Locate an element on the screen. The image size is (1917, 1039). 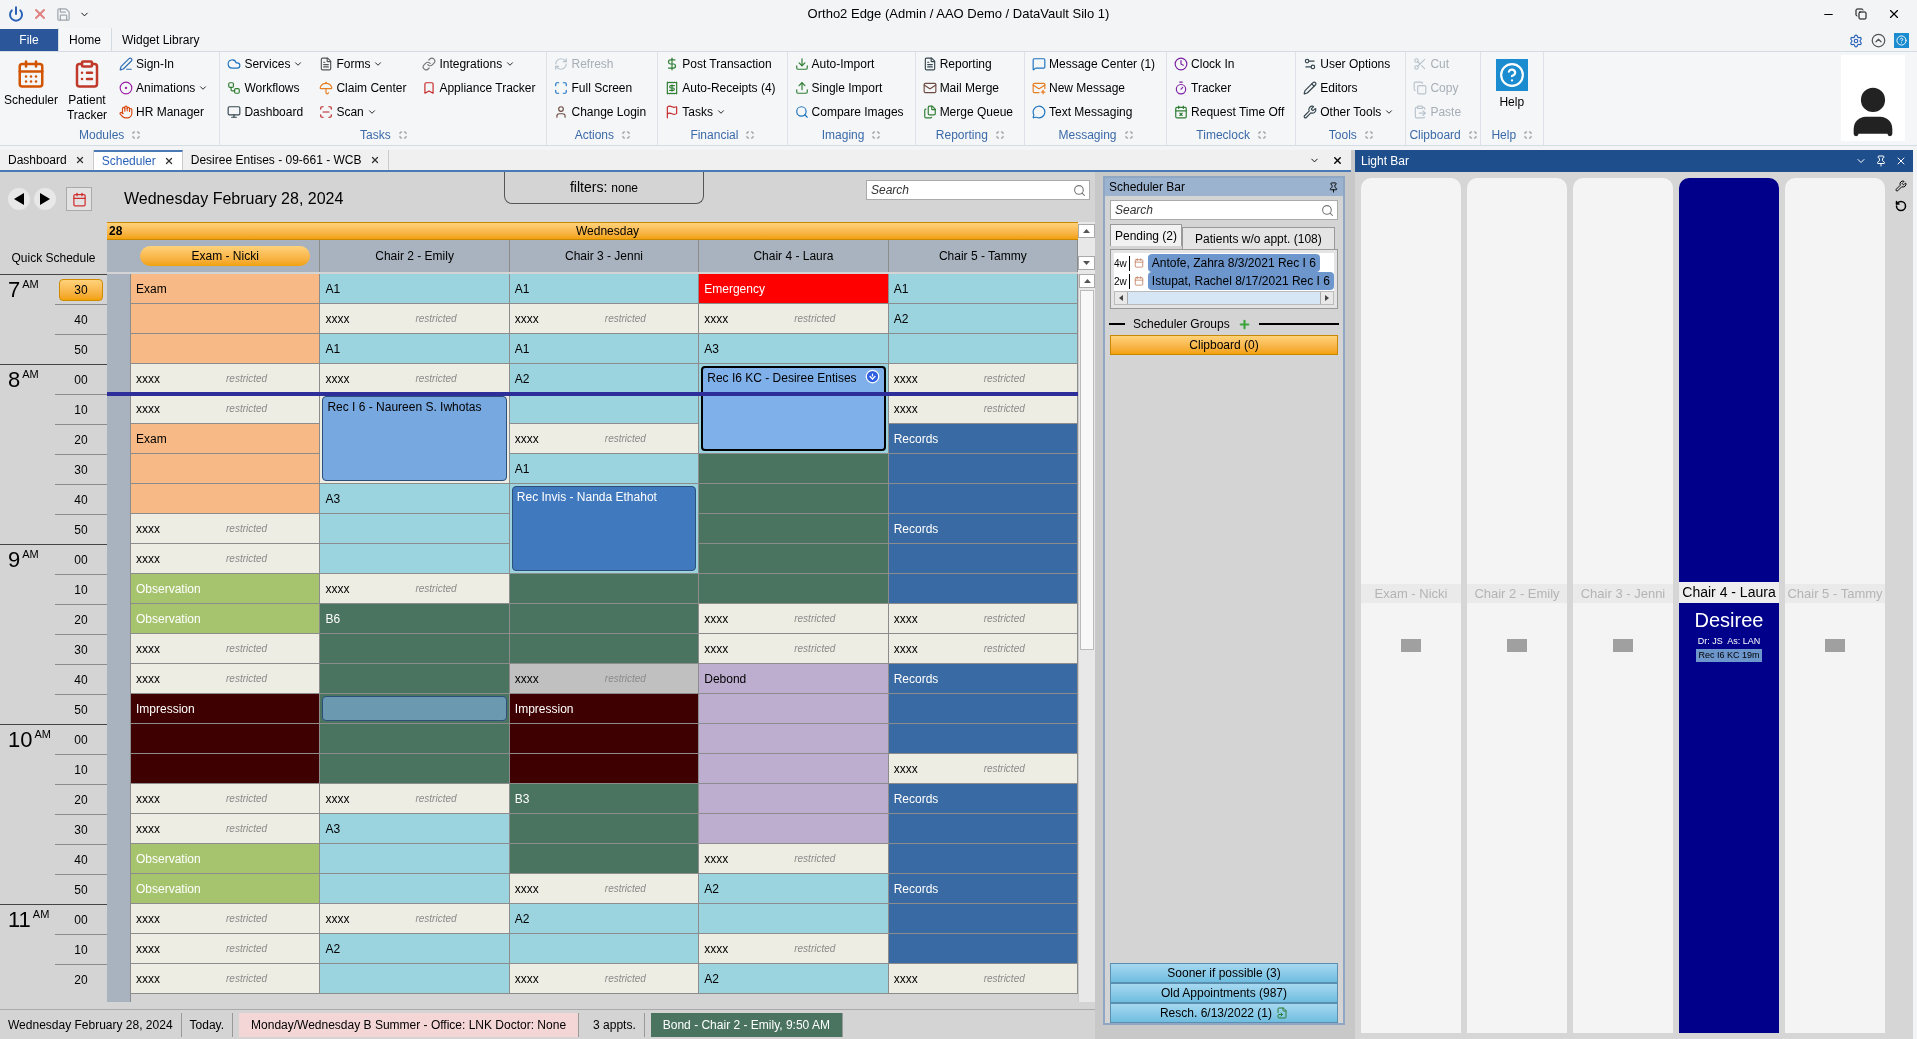
collapse-icon is located at coordinates (1878, 40).